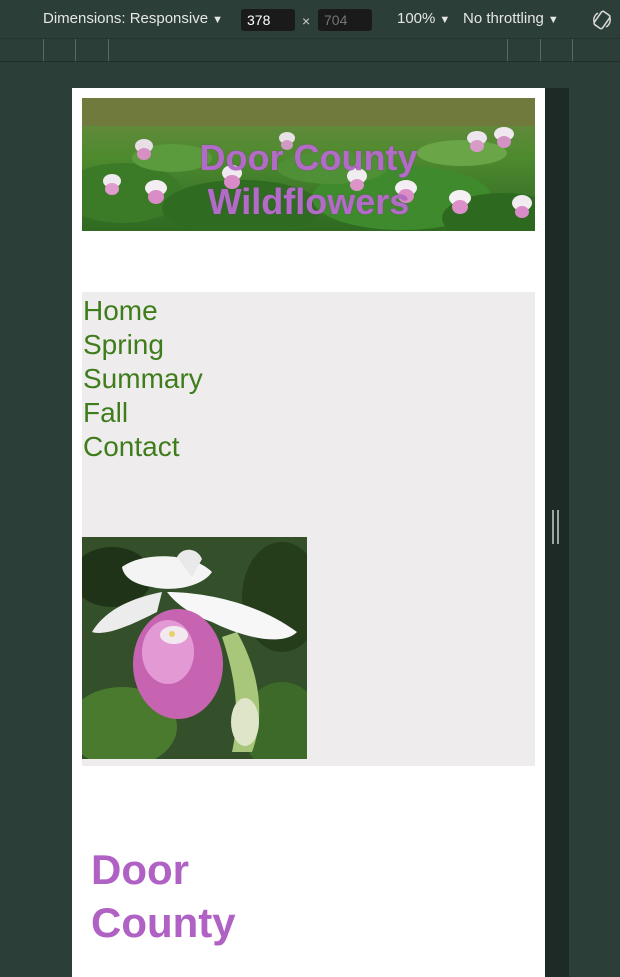 The image size is (620, 977). Describe the element at coordinates (163, 922) in the screenshot. I see `page-heading-line: County` at that location.